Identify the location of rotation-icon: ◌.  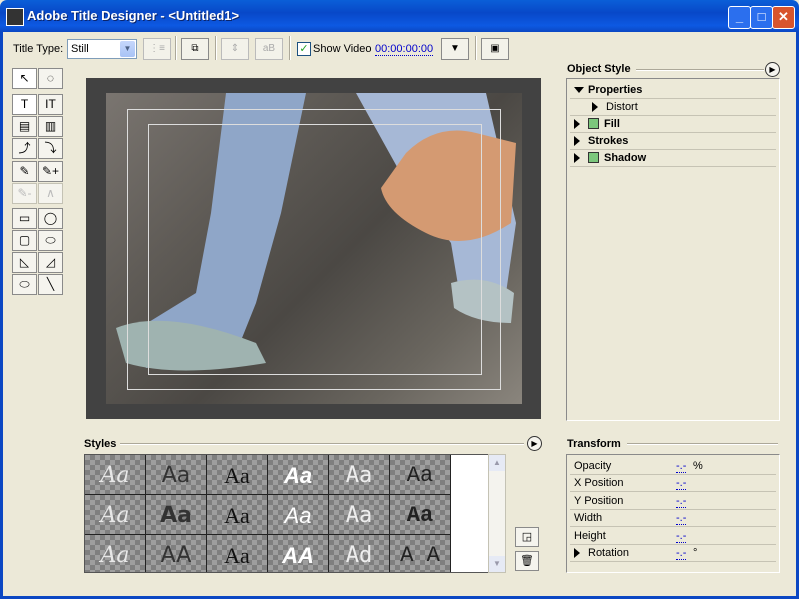
(50, 78).